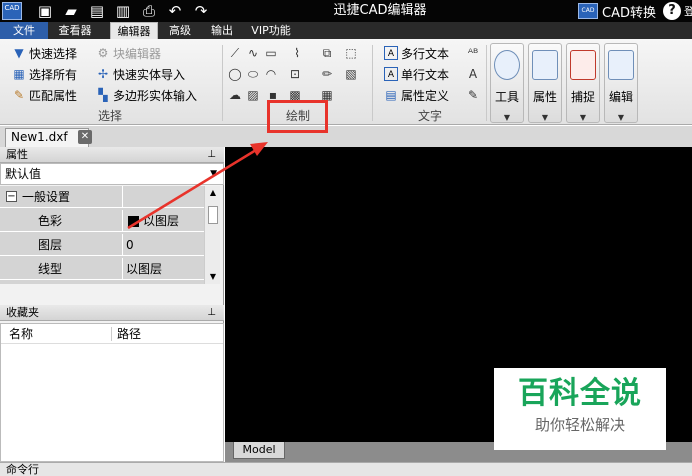 Image resolution: width=692 pixels, height=476 pixels. I want to click on text-edit-icon: A, so click(473, 74).